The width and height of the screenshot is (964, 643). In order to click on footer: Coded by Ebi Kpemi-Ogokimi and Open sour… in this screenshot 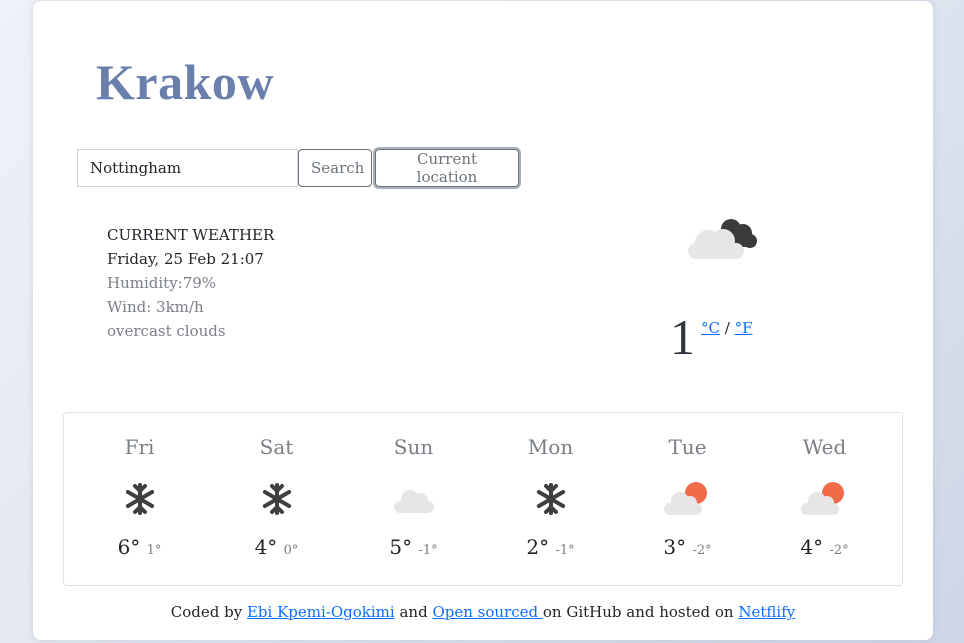, I will do `click(483, 612)`.